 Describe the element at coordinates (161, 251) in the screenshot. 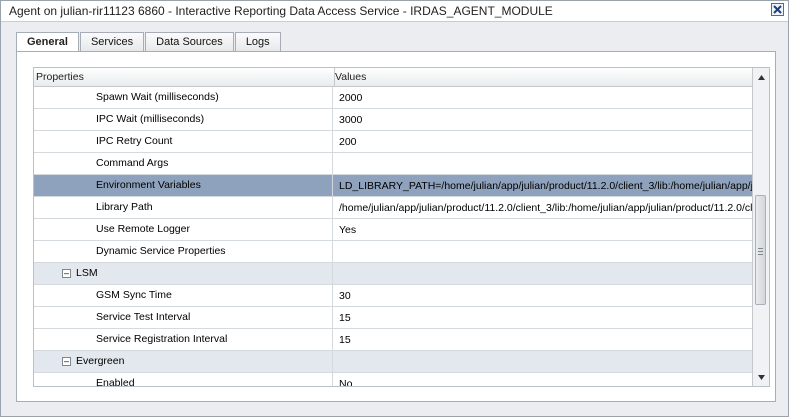

I see `property-label: Dynamic Service Properties` at that location.